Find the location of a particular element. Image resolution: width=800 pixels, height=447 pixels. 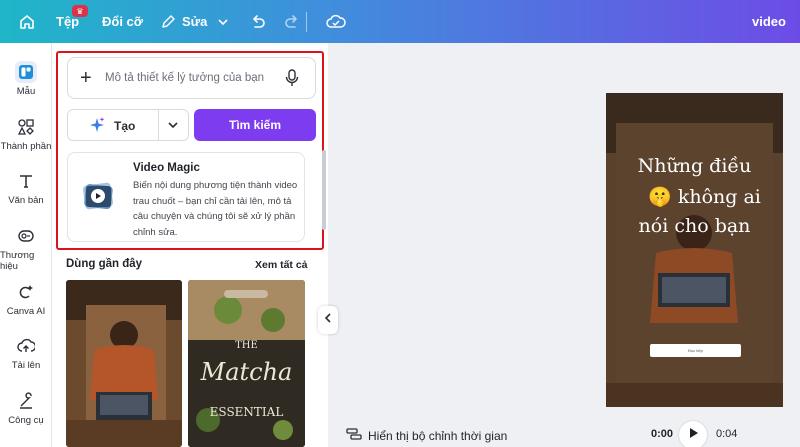

play-button is located at coordinates (693, 434).